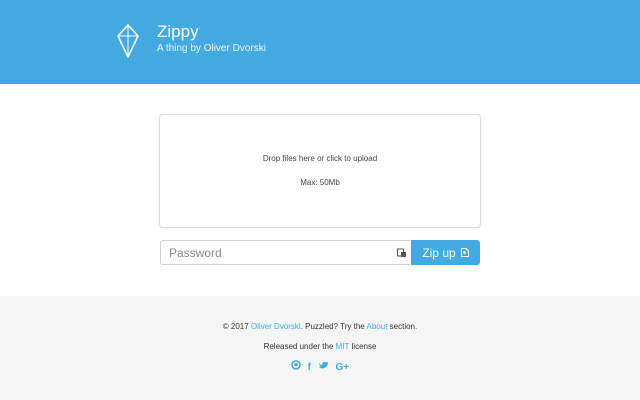  Describe the element at coordinates (296, 366) in the screenshot. I see `github-icon` at that location.